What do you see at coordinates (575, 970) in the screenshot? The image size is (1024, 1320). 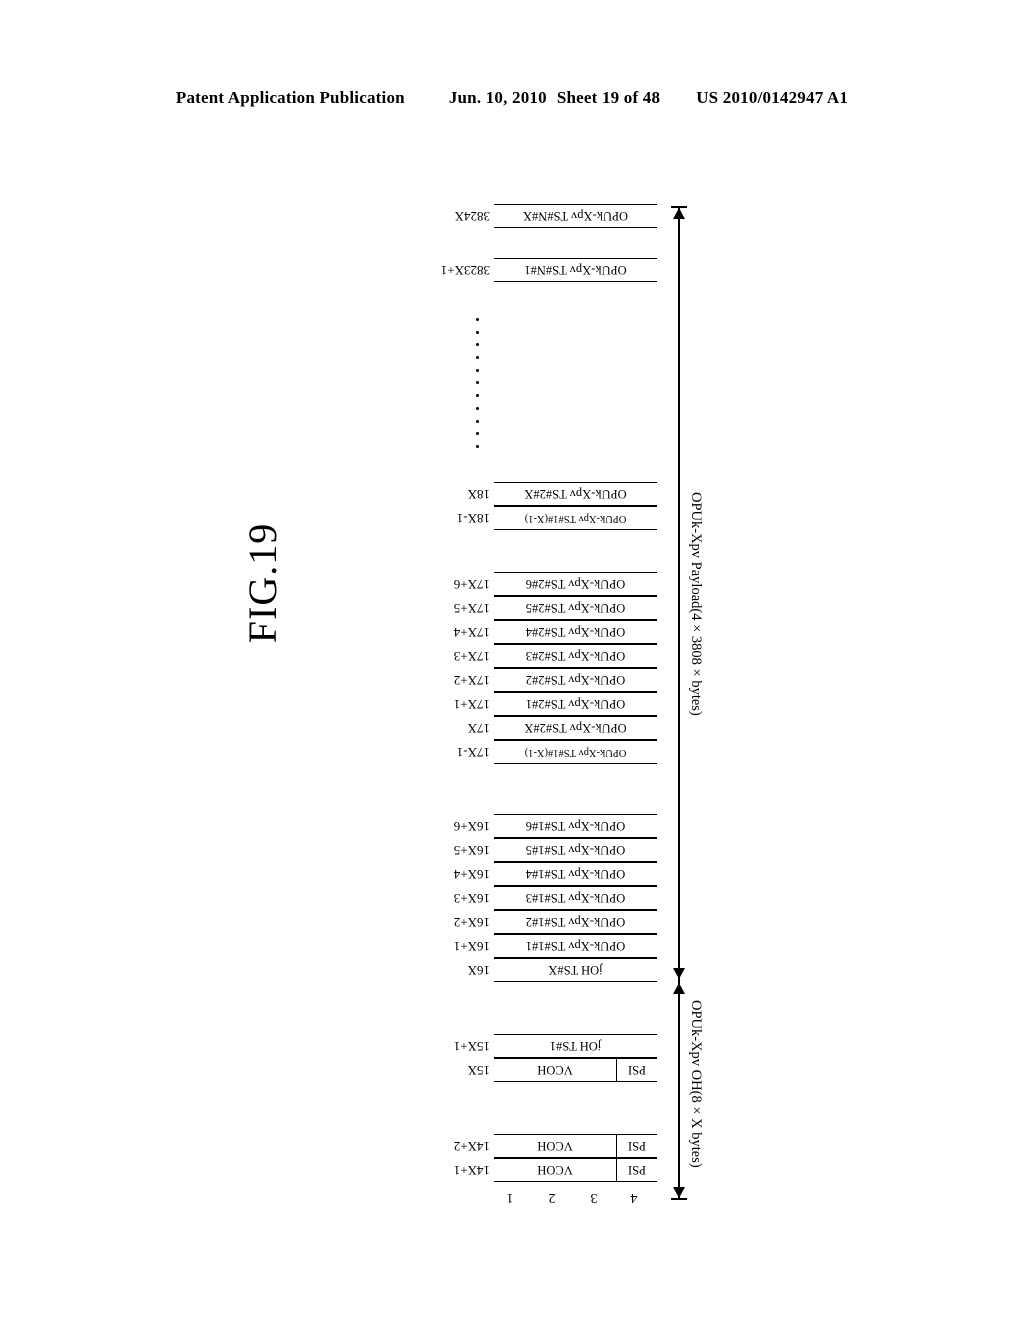 I see `frame-row: jOH TS#X` at bounding box center [575, 970].